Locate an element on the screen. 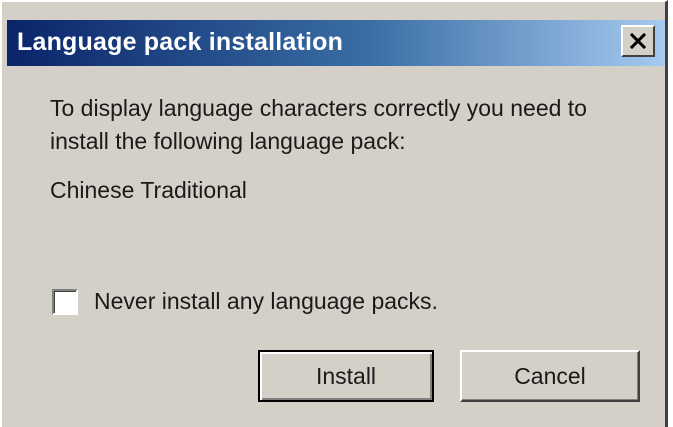  never-install-option: Never install any language packs. is located at coordinates (245, 301).